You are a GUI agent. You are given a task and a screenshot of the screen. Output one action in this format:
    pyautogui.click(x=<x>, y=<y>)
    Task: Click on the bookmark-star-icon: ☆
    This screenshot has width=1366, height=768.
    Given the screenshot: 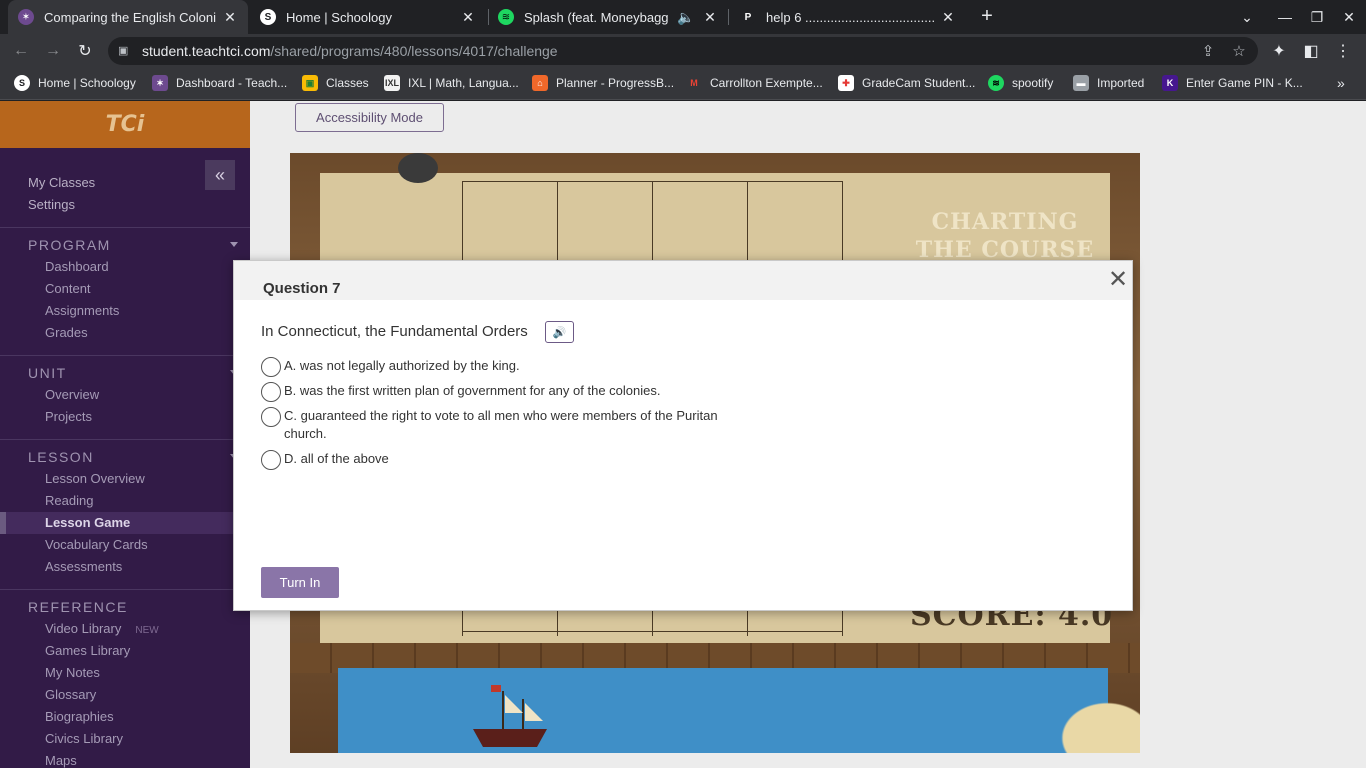 What is the action you would take?
    pyautogui.click(x=1239, y=51)
    